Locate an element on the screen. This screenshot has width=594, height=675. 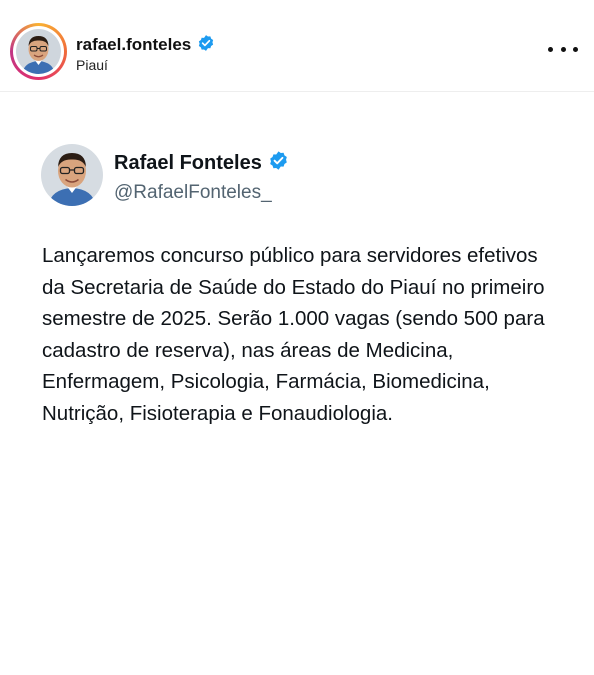
post-header: rafael.fonteles Piauí is located at coordinates (297, 46).